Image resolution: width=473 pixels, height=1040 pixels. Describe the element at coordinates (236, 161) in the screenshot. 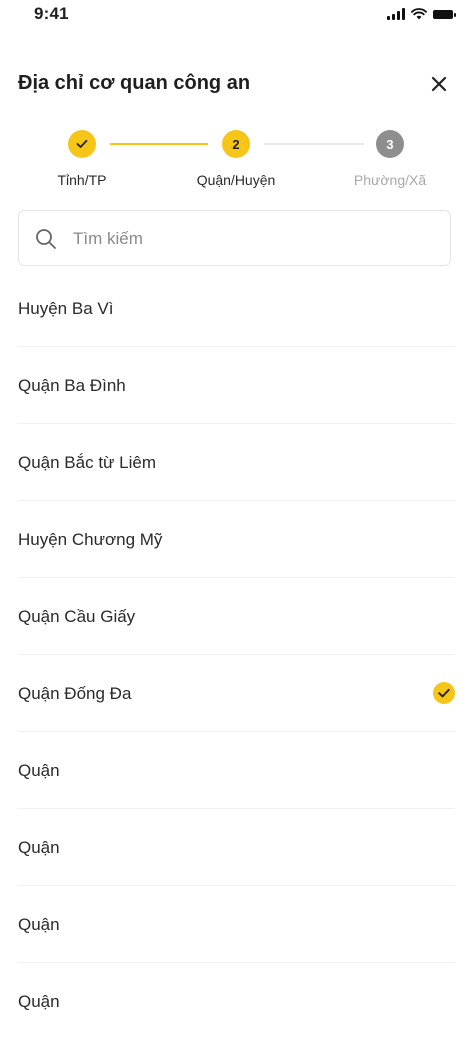

I see `stepper: 2 3 Tỉnh/TP Quận/Huyện Phường/Xã` at that location.